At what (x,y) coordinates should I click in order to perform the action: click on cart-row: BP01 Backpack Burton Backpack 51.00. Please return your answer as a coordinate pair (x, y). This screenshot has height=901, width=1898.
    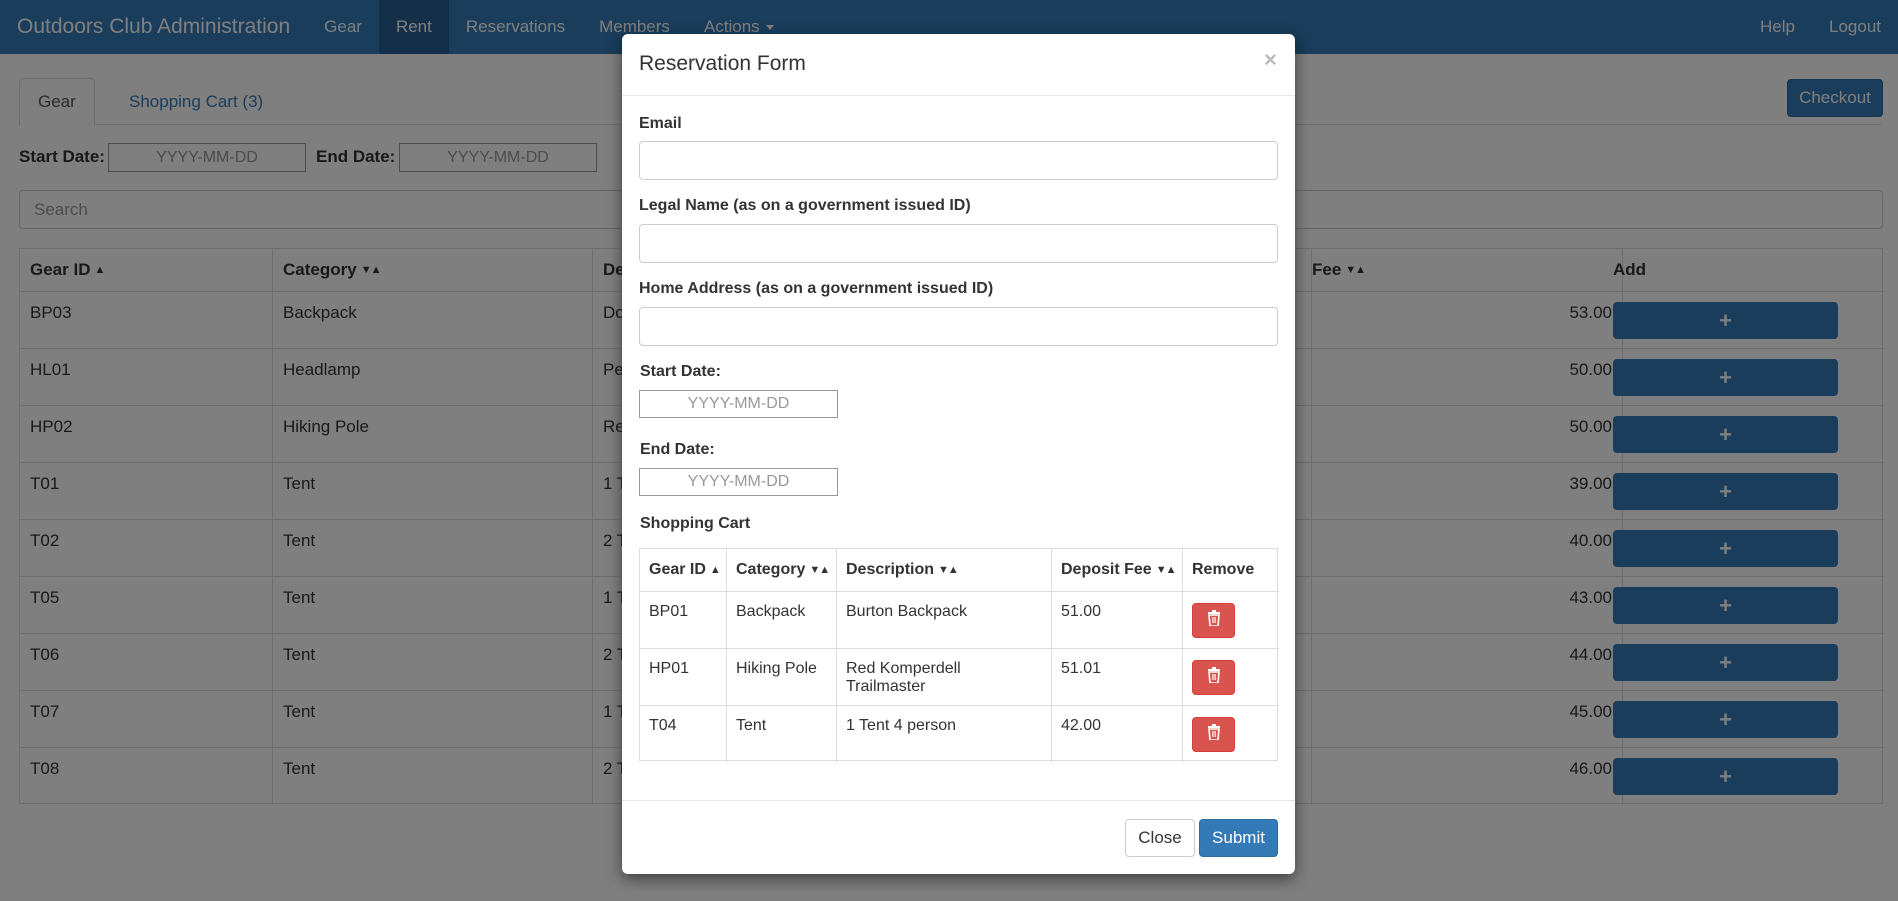
    Looking at the image, I should click on (959, 620).